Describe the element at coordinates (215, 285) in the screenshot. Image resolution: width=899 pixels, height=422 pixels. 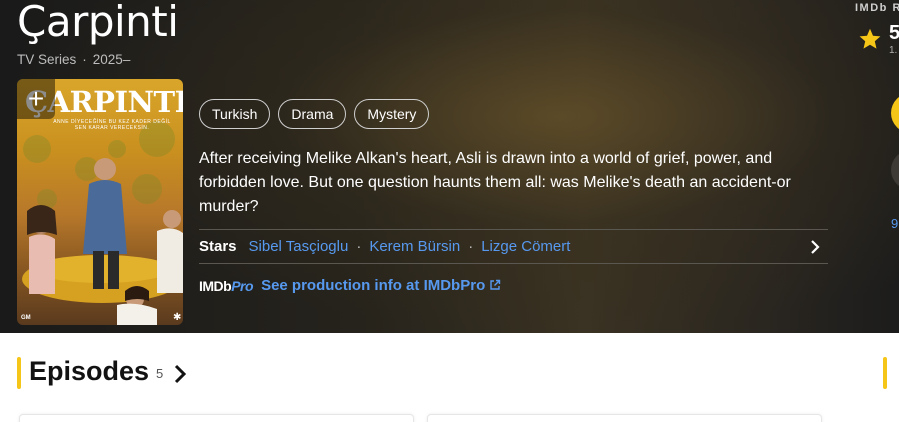
I see `imdbpro-logo-imdb: IMDb` at that location.